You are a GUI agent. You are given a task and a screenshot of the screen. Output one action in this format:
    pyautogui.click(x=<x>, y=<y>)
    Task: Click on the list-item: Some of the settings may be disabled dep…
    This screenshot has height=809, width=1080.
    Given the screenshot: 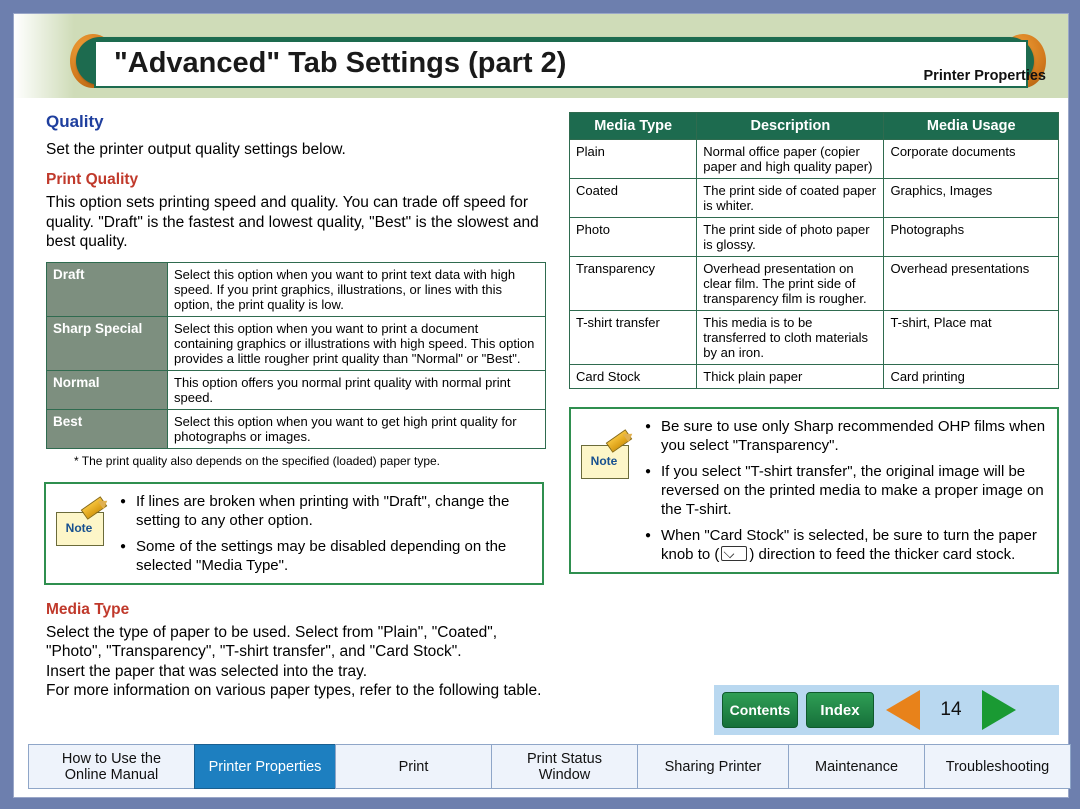 What is the action you would take?
    pyautogui.click(x=326, y=556)
    